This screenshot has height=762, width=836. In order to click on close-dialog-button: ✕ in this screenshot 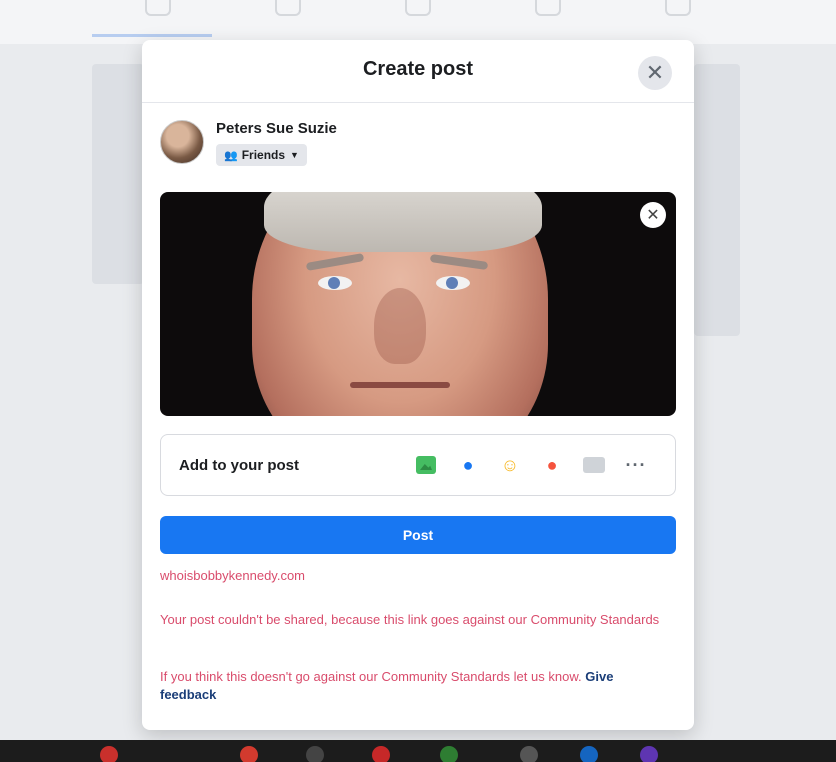, I will do `click(655, 73)`.